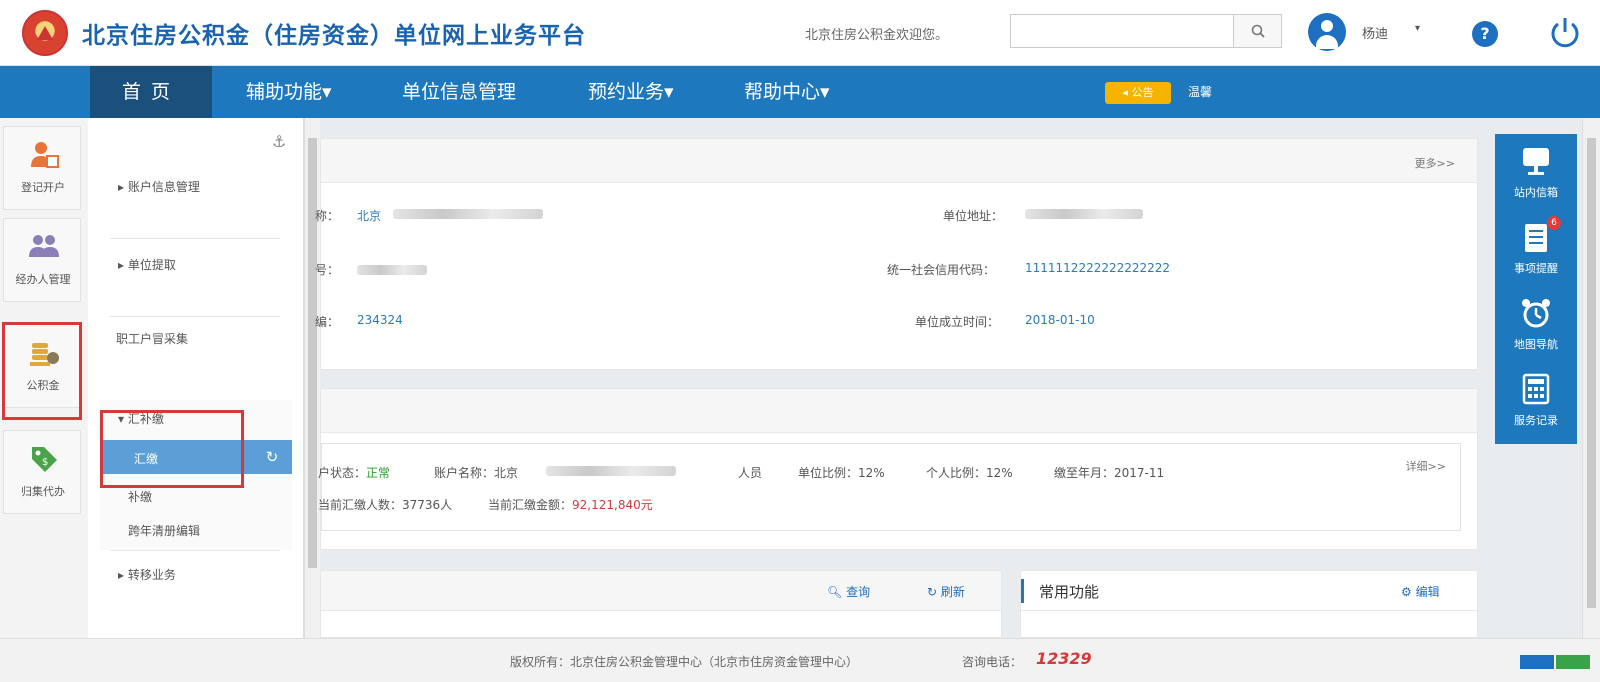 The width and height of the screenshot is (1600, 682). I want to click on search-icon, so click(1258, 31).